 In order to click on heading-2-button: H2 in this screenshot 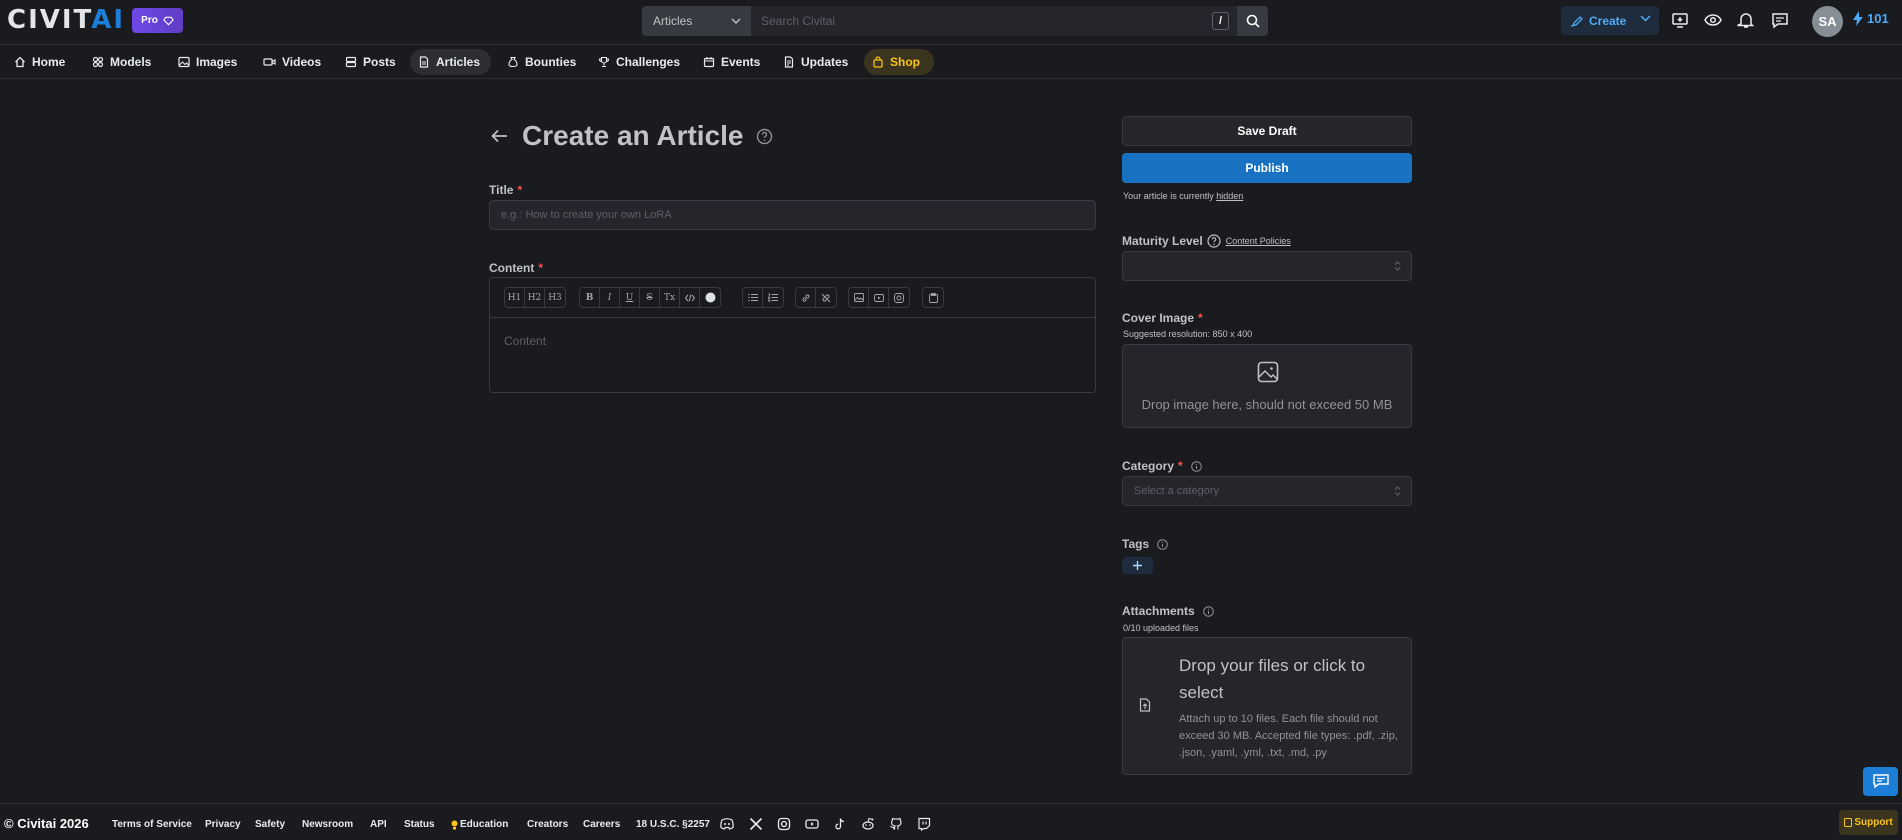, I will do `click(535, 297)`.